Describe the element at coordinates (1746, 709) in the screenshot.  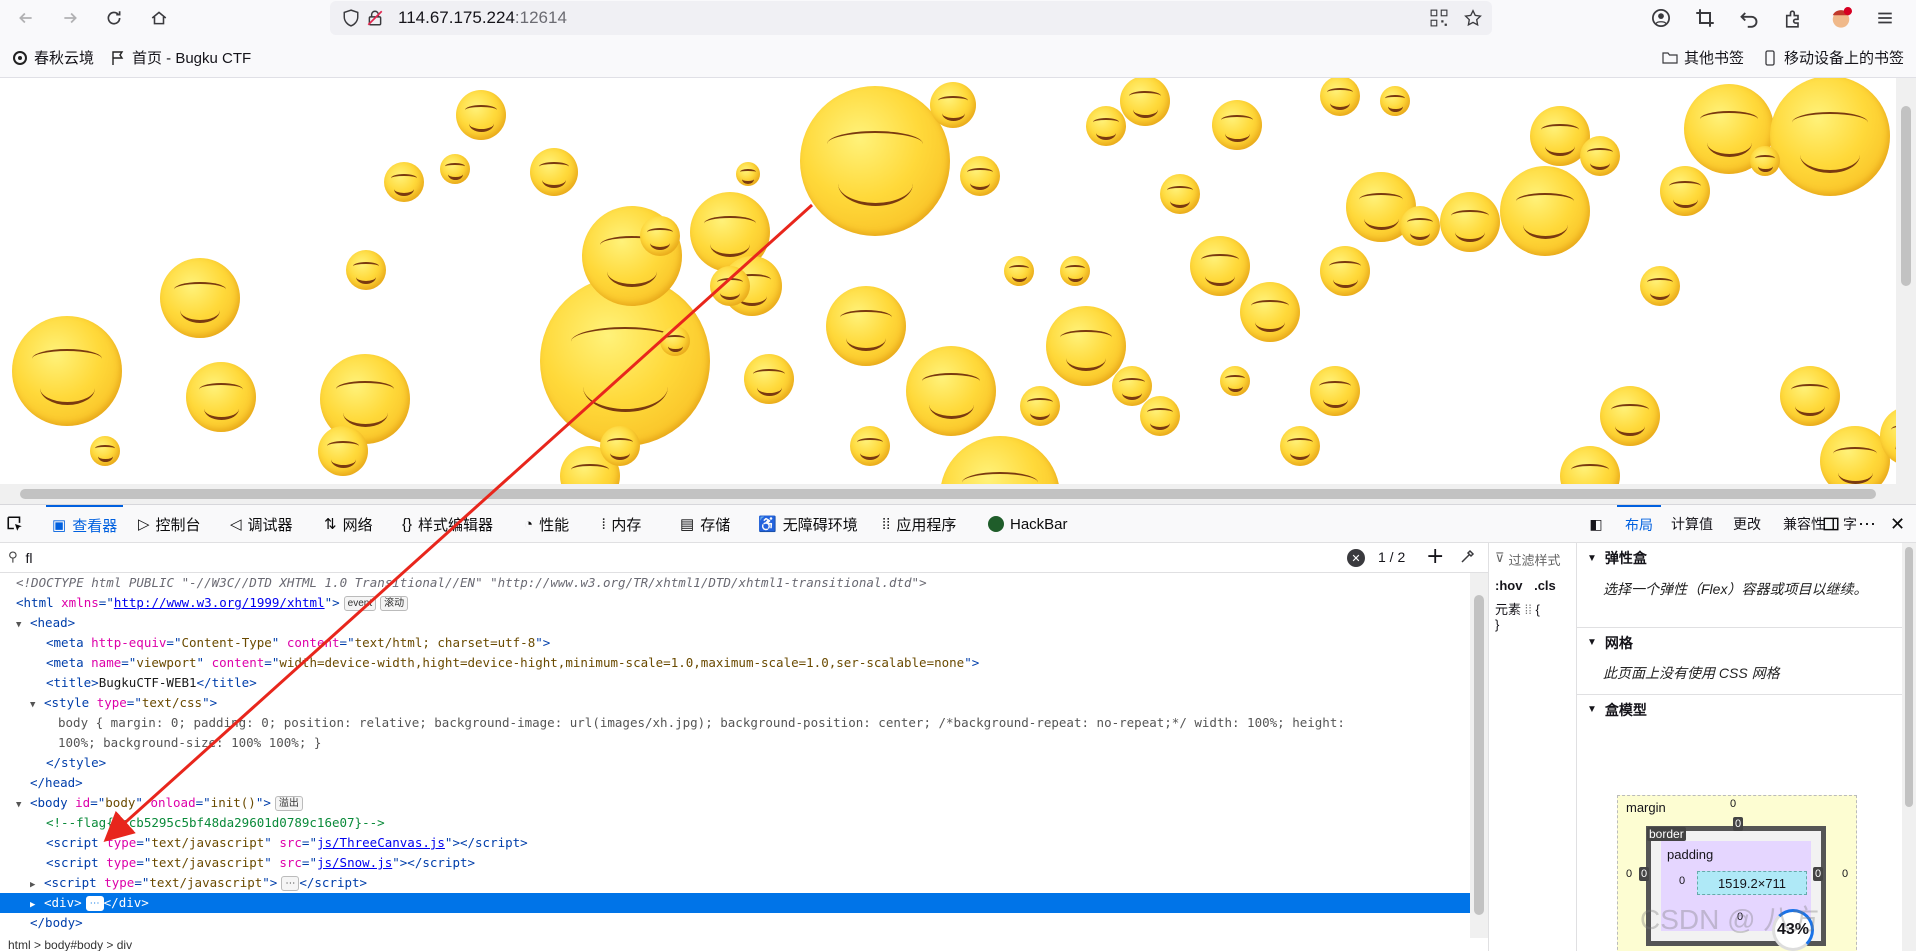
I see `section-box-model-header: ▼ 盒模型` at that location.